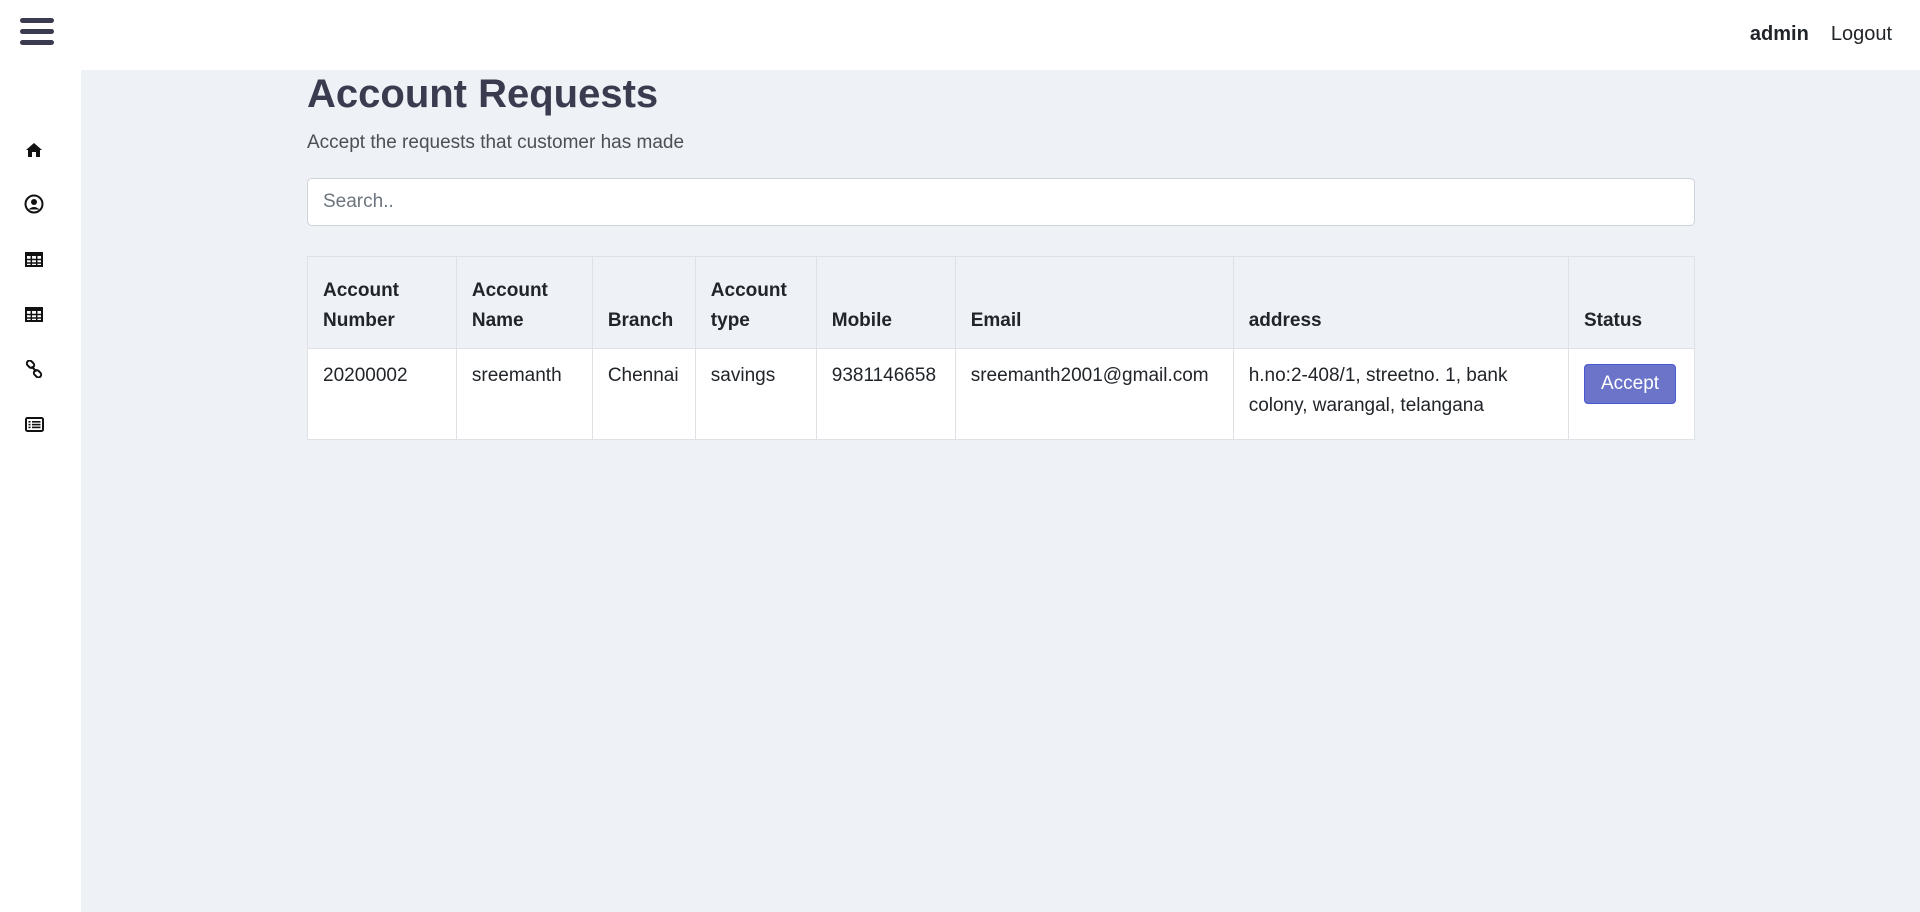  What do you see at coordinates (382, 394) in the screenshot?
I see `cell-account-number: 20200002` at bounding box center [382, 394].